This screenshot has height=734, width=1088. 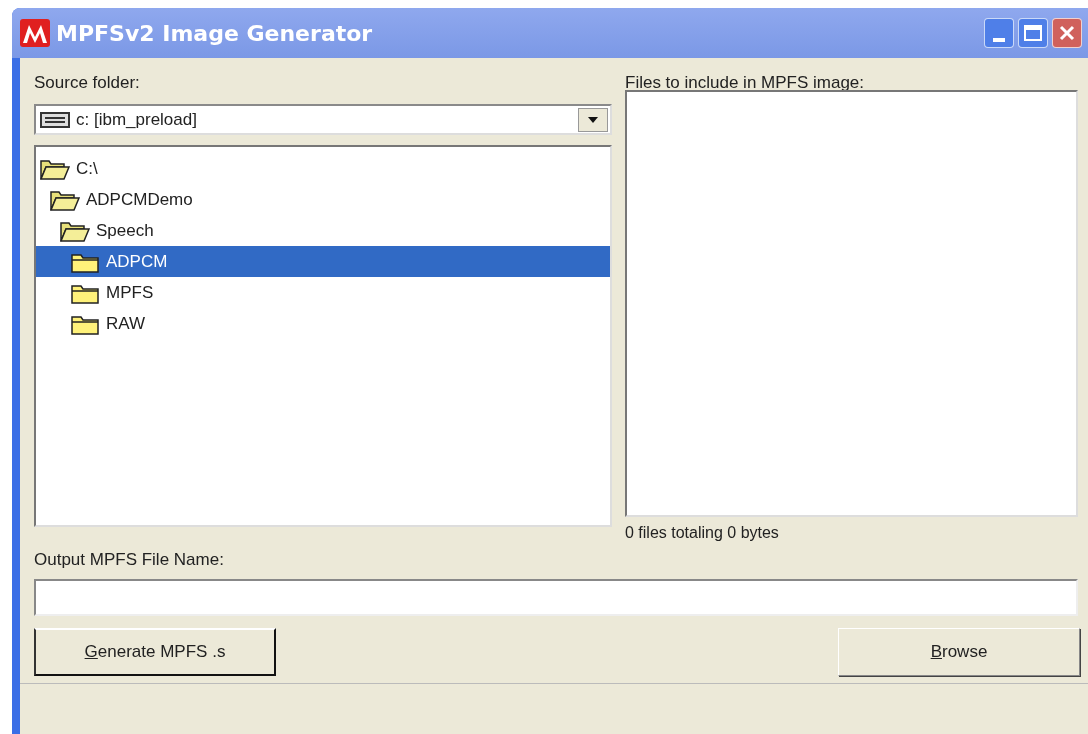 What do you see at coordinates (323, 292) in the screenshot?
I see `tree-item: MPFS` at bounding box center [323, 292].